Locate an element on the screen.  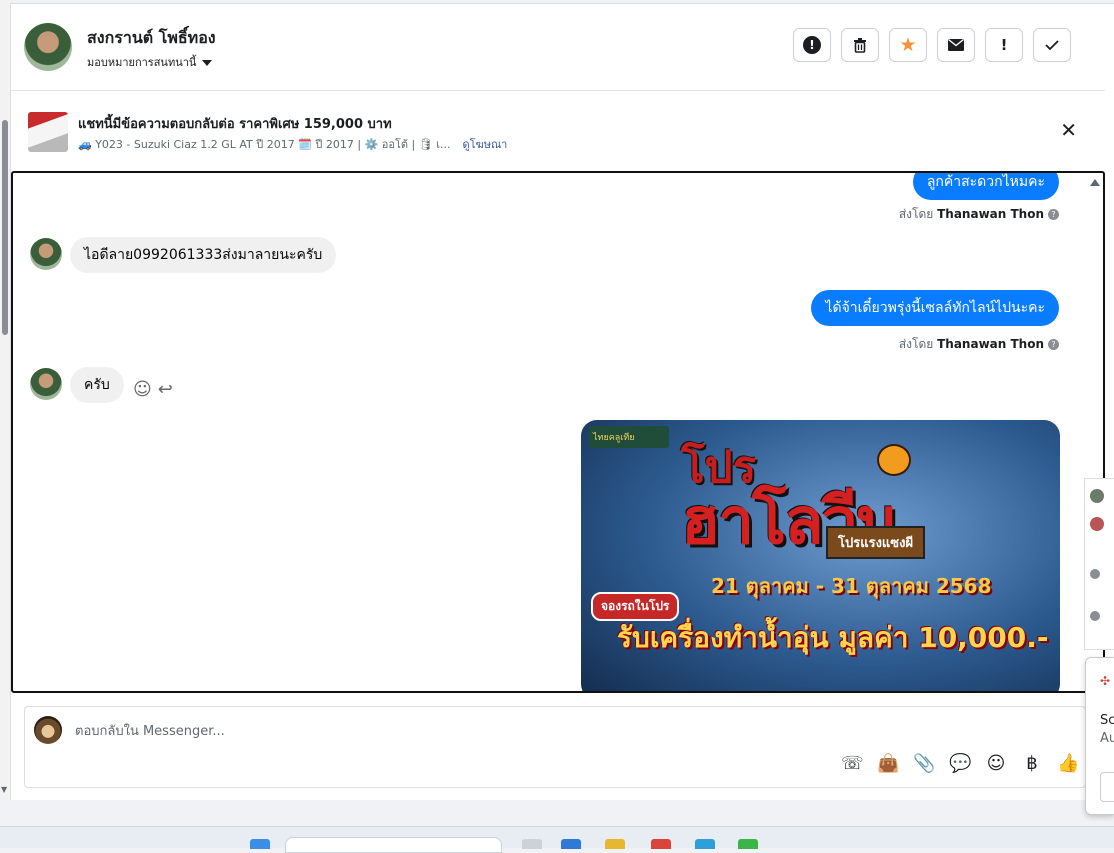
incoming-message: ไอดีลาย0992061333ส่งมาลายนะครับ is located at coordinates (203, 255).